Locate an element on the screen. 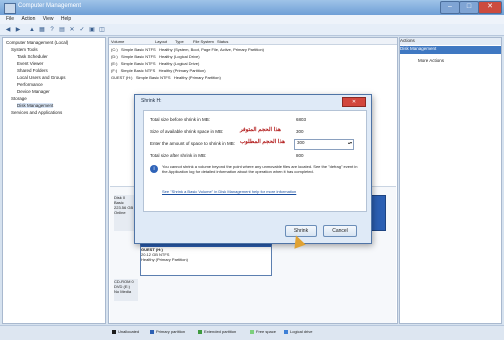 The width and height of the screenshot is (504, 340). tree-item-device-manager: Device Manager is located at coordinates (33, 91).